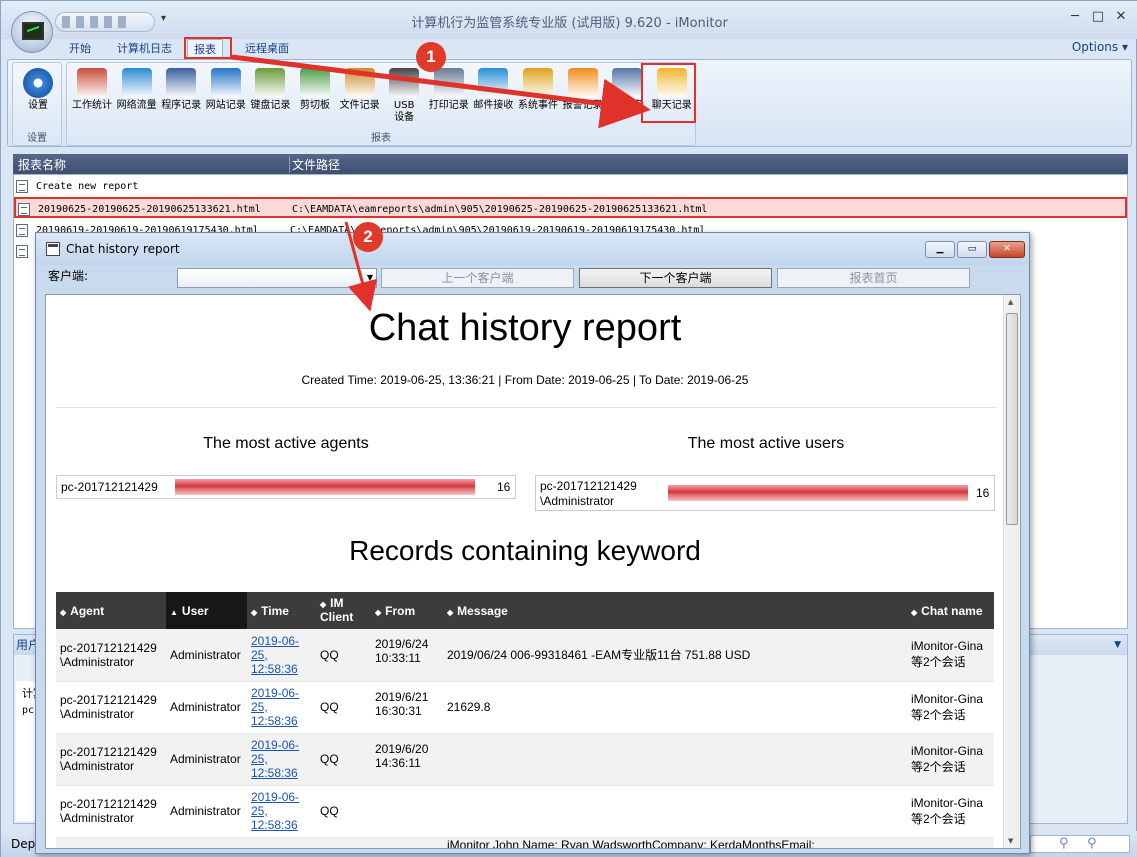  What do you see at coordinates (277, 278) in the screenshot?
I see `client-select: ▼` at bounding box center [277, 278].